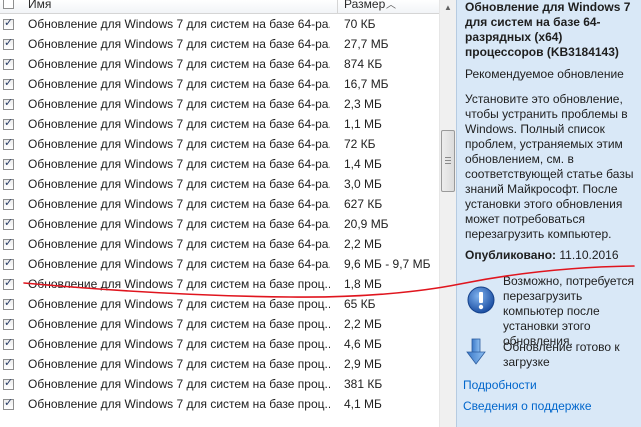  I want to click on update-size: 4,1 МБ, so click(363, 404).